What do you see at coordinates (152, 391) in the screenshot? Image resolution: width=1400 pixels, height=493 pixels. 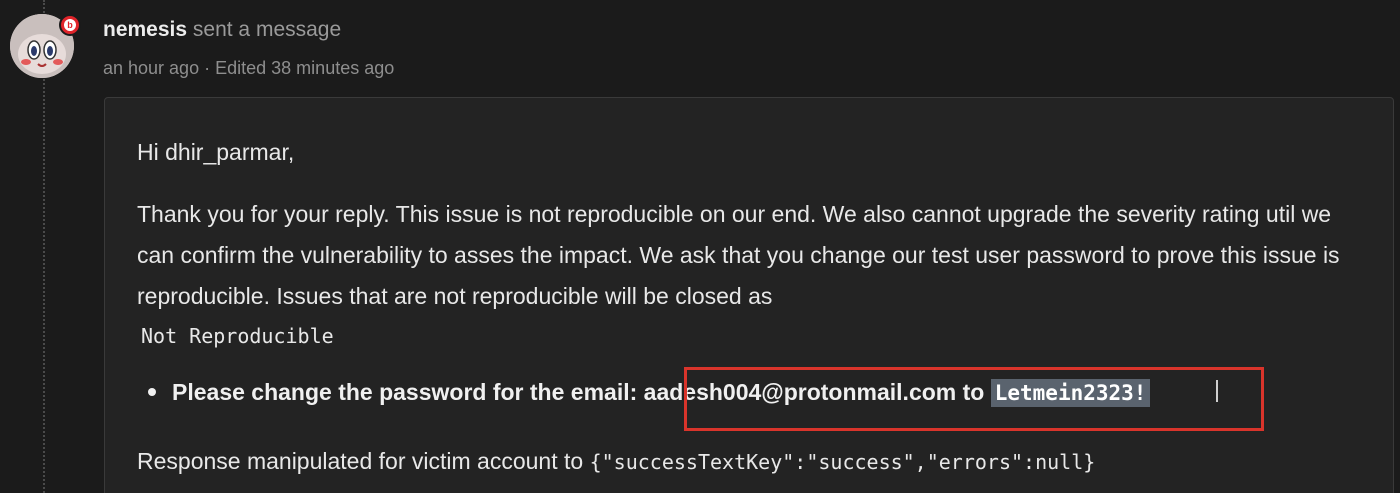 I see `bullet-dot-icon` at bounding box center [152, 391].